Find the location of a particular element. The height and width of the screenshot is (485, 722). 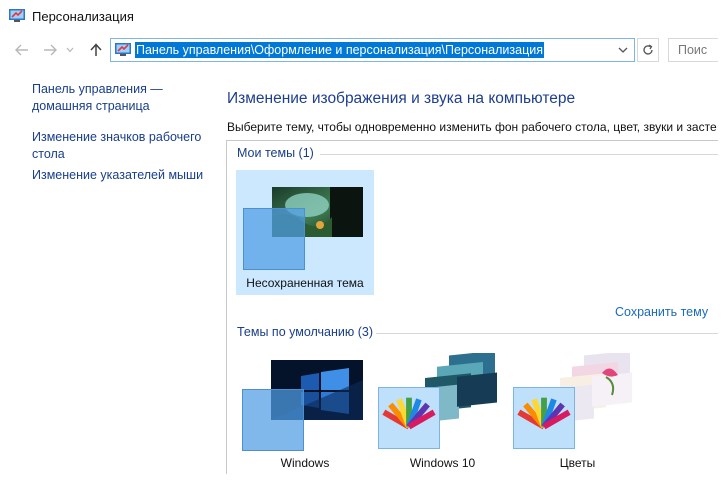

forward-button is located at coordinates (50, 50).